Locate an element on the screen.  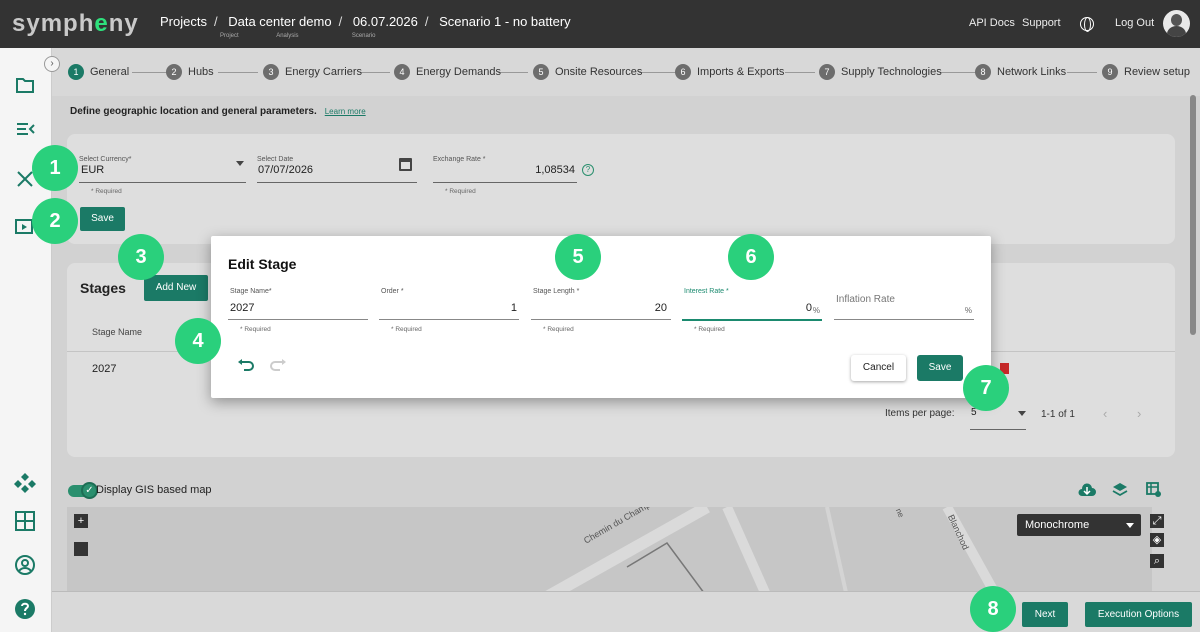
account-icon is located at coordinates (25, 565).